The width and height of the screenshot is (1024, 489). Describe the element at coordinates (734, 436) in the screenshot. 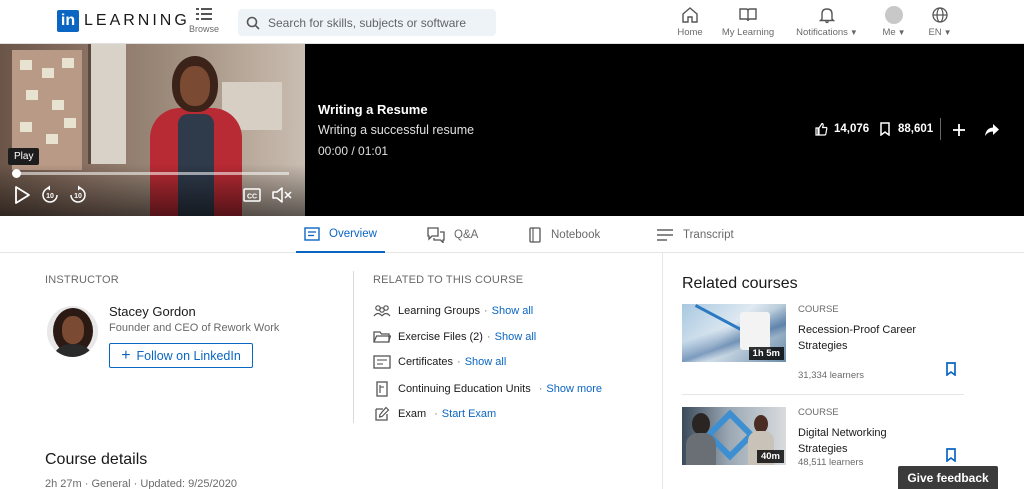

I see `course-thumbnail: 40m` at that location.